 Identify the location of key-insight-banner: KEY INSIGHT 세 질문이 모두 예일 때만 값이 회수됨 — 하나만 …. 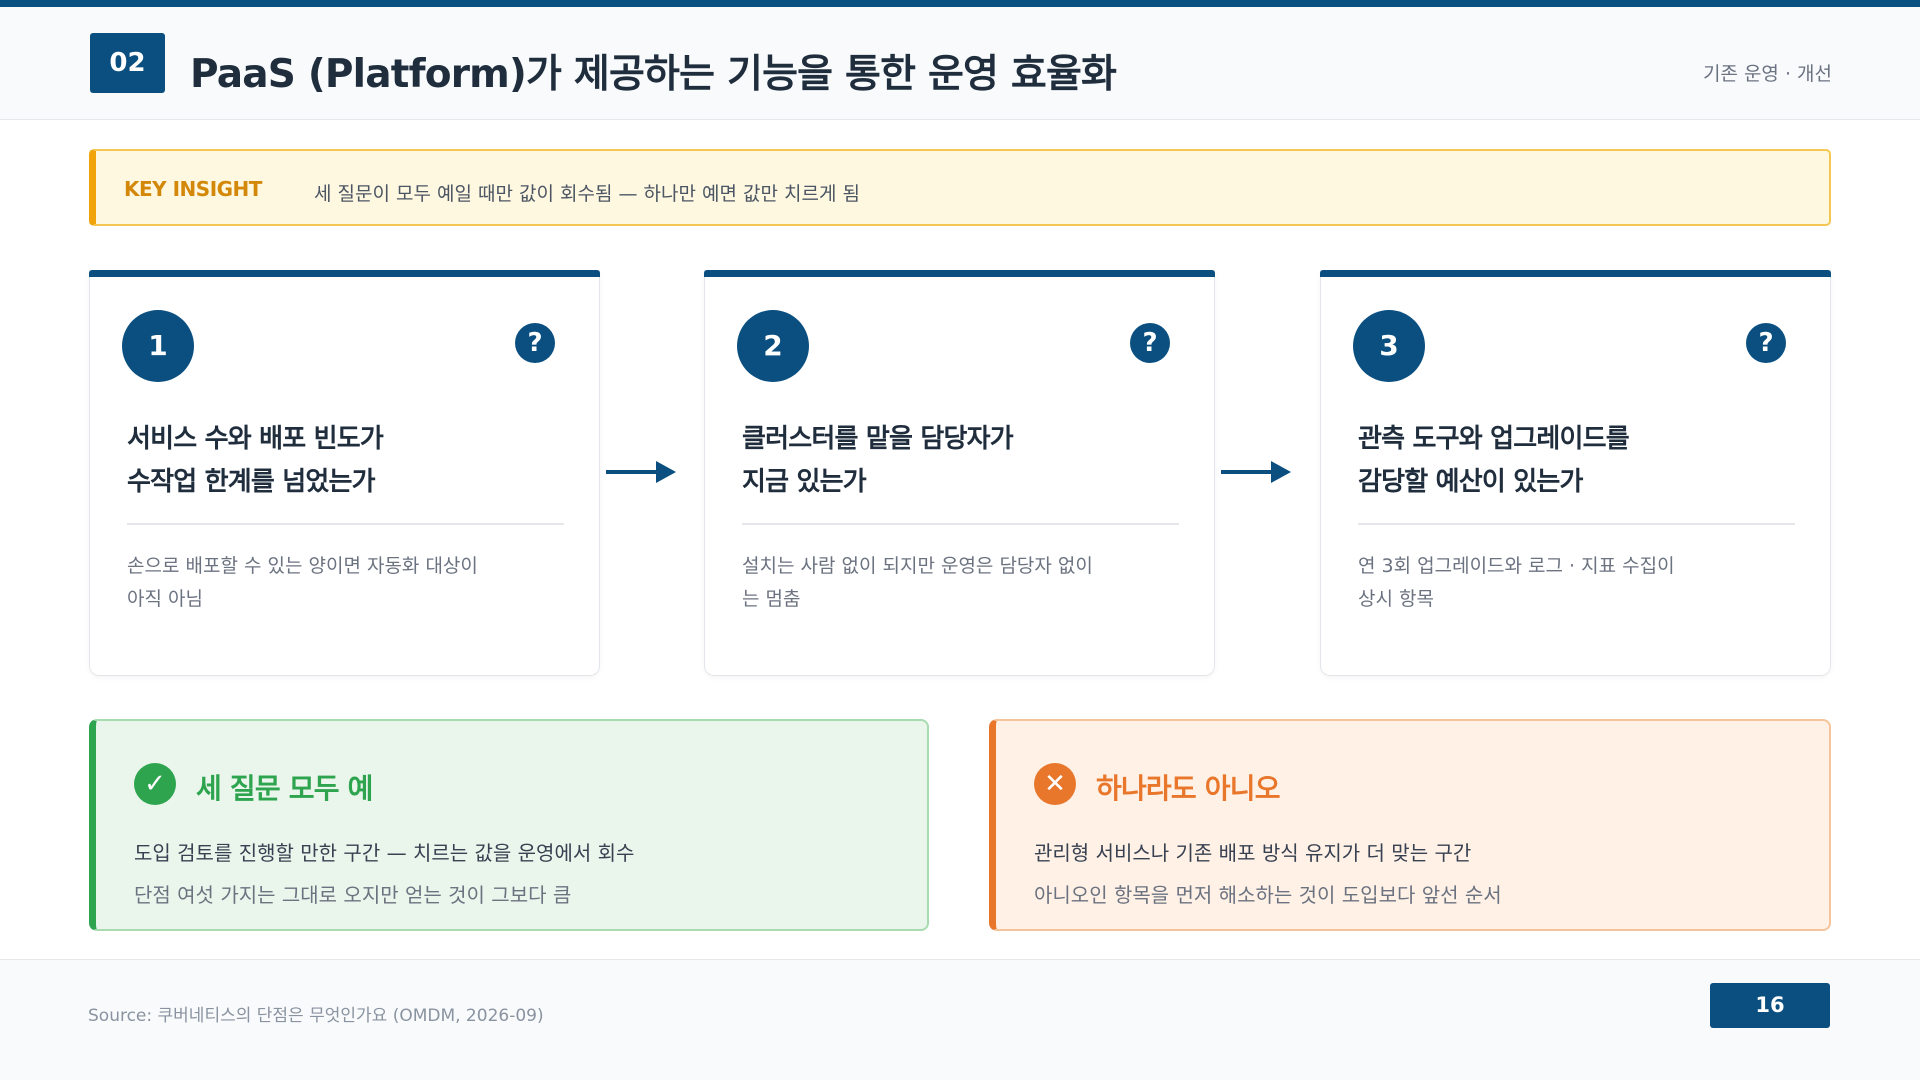
(960, 187).